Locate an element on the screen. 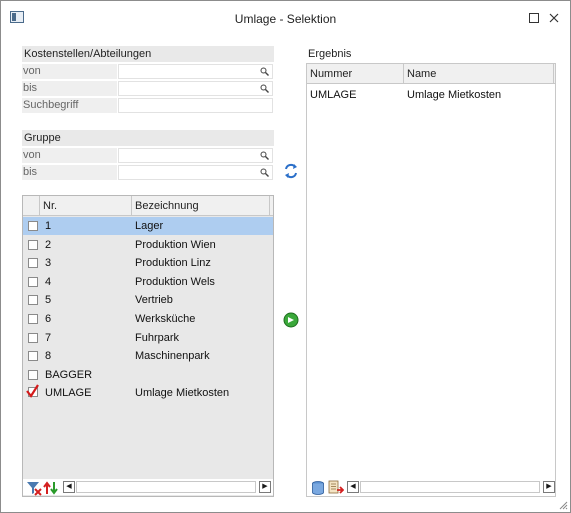  ergebnis-name: Umlage Mietkosten is located at coordinates (454, 95).